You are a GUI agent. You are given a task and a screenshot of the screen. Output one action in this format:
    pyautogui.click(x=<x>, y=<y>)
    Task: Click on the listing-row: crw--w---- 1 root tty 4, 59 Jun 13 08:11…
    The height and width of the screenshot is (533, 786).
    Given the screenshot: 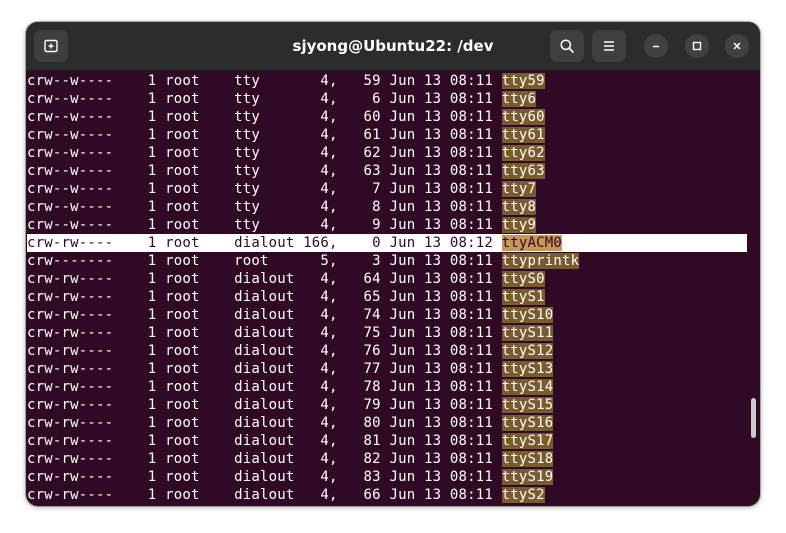 What is the action you would take?
    pyautogui.click(x=387, y=81)
    